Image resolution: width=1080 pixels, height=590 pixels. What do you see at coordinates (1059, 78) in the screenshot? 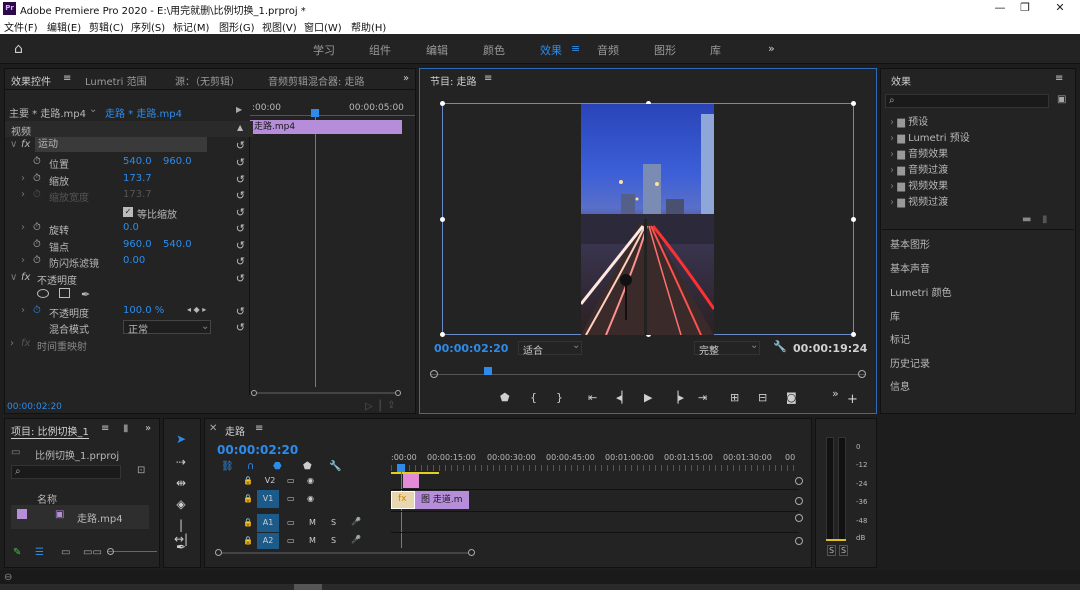
I see `effects-menu-icon: ≡` at bounding box center [1059, 78].